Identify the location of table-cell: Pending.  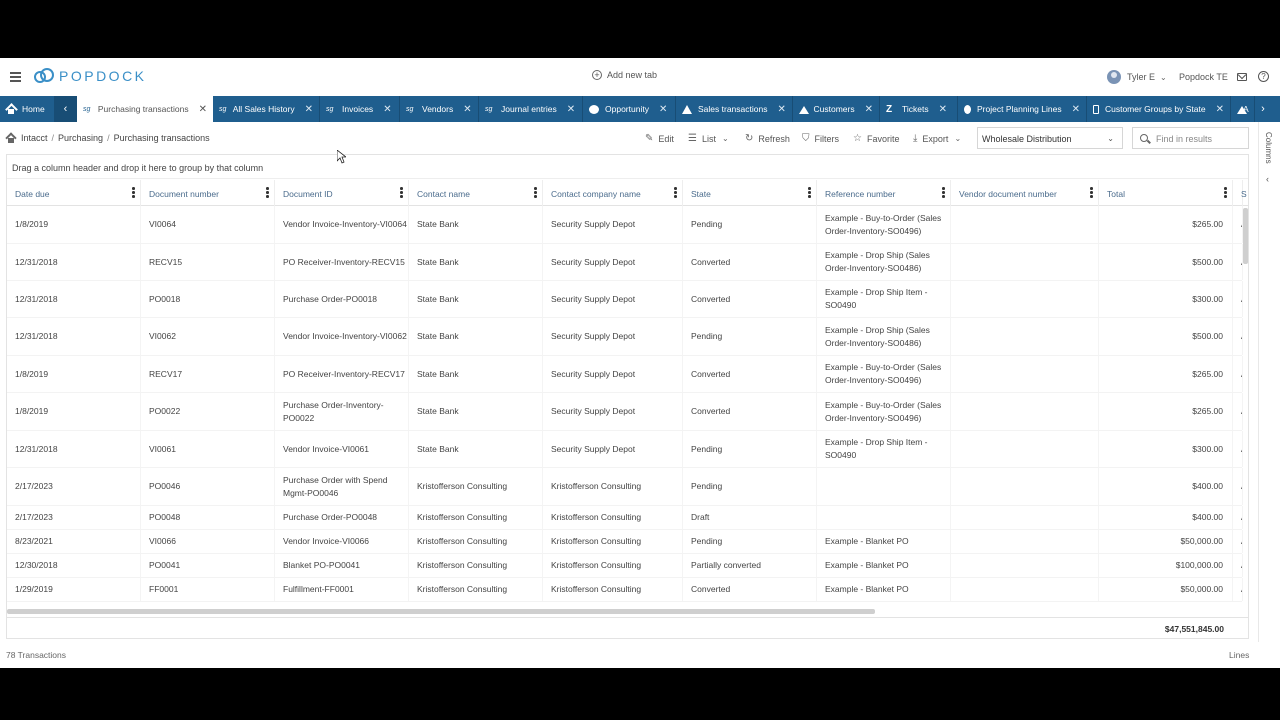
(750, 541).